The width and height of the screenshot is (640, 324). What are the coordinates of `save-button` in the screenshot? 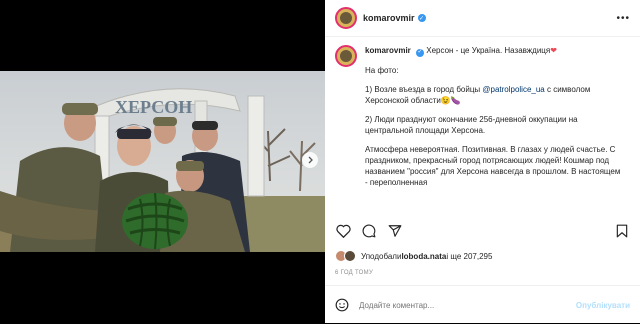 It's located at (622, 231).